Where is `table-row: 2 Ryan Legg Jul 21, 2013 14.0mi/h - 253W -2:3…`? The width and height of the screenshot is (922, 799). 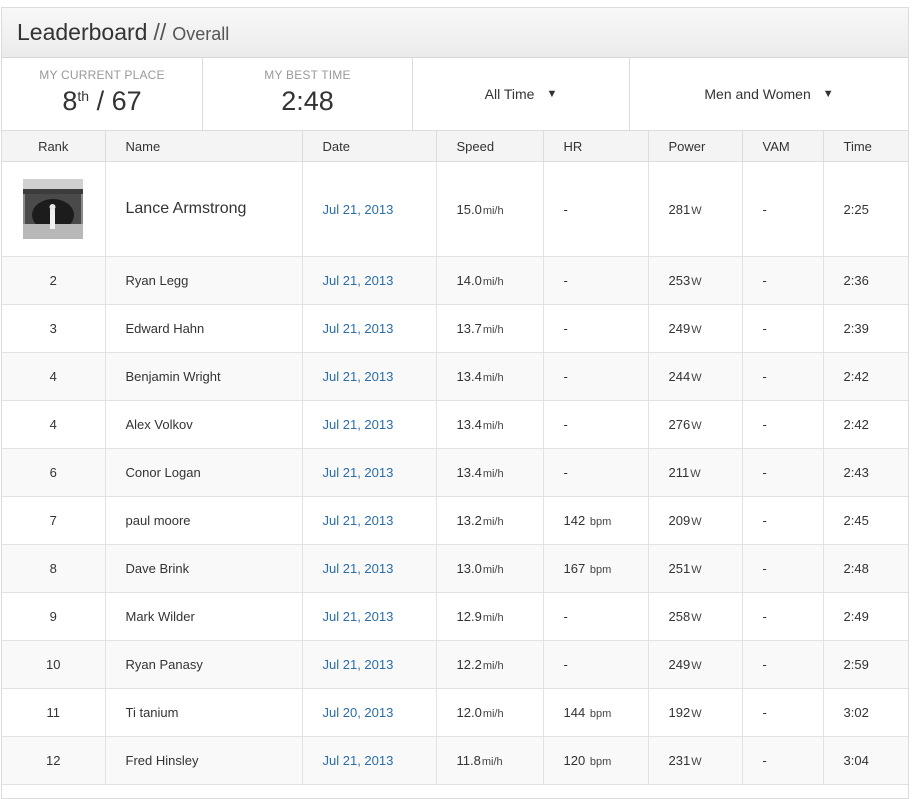 table-row: 2 Ryan Legg Jul 21, 2013 14.0mi/h - 253W -2:3… is located at coordinates (455, 280).